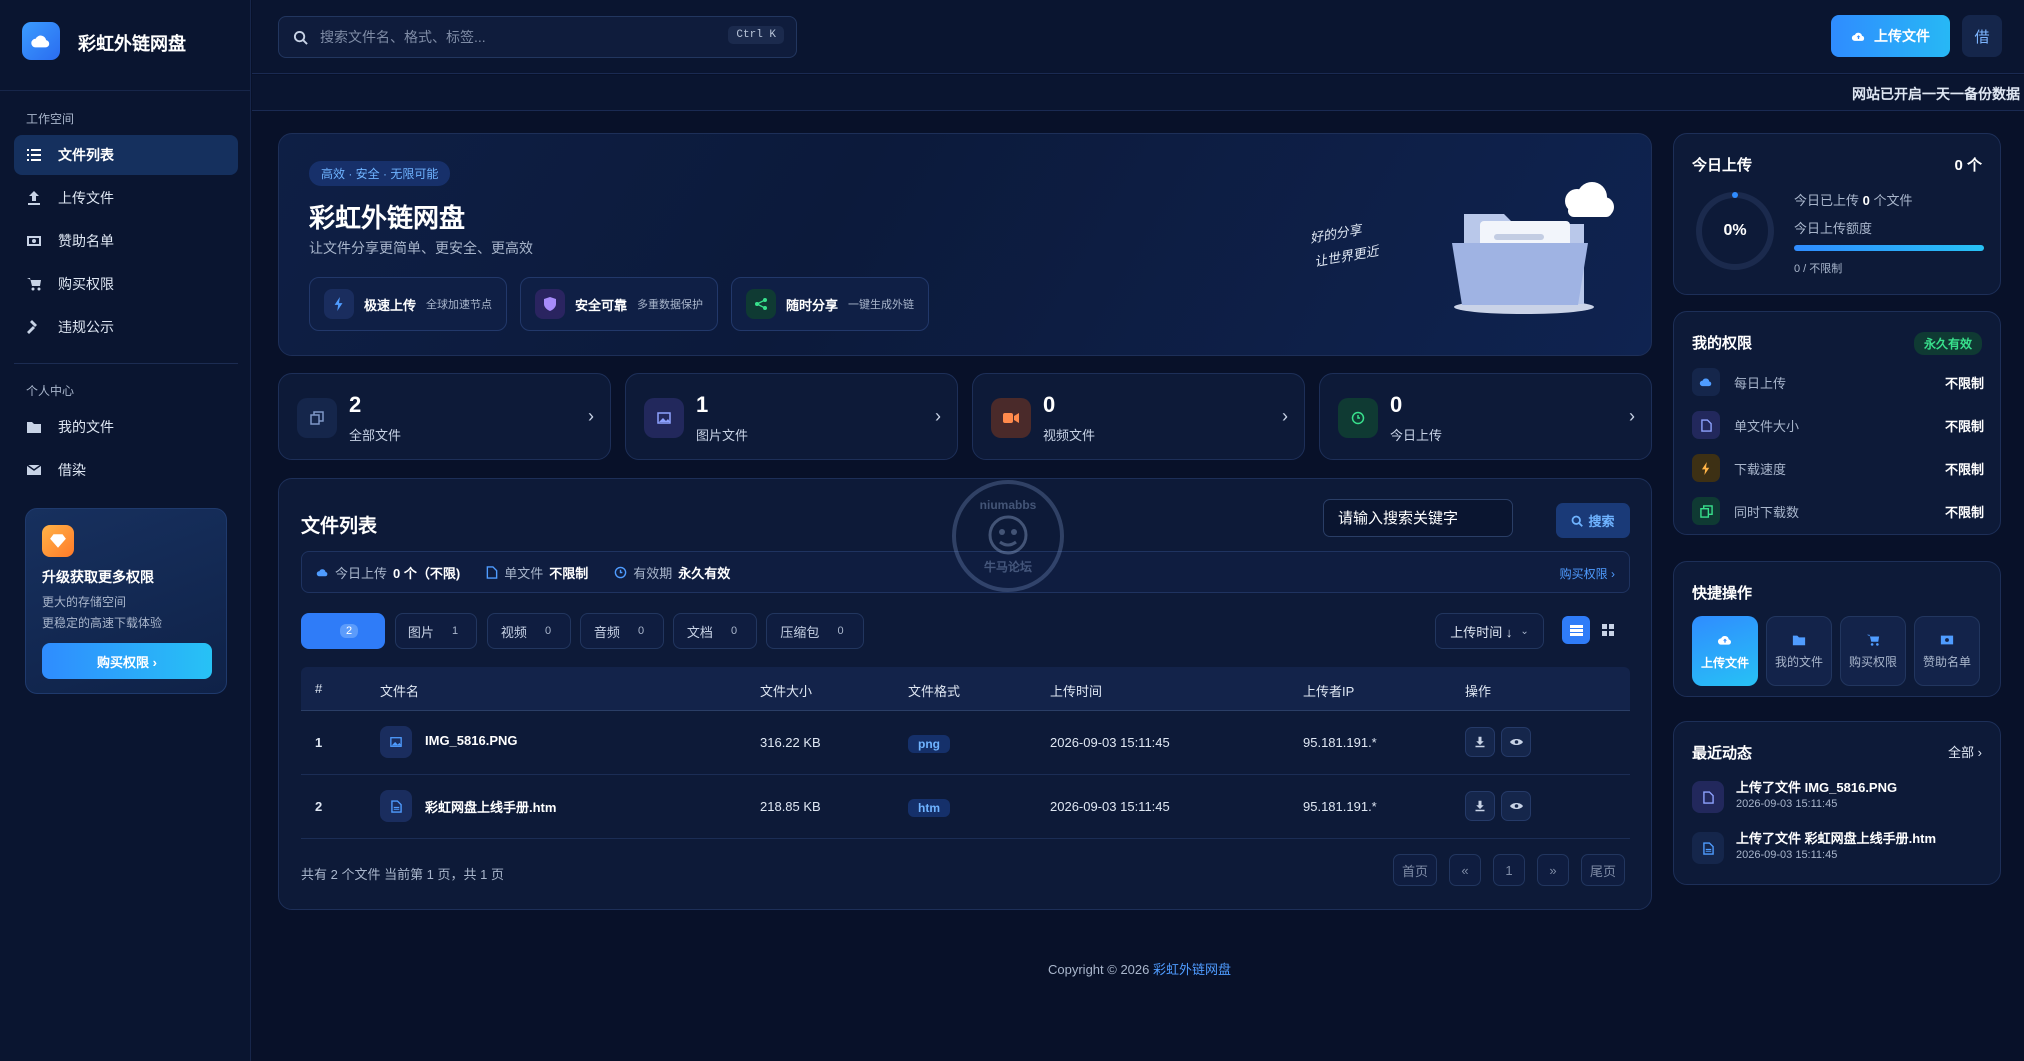 The height and width of the screenshot is (1061, 2024). Describe the element at coordinates (715, 631) in the screenshot. I see `tab-documents: 文档 0` at that location.